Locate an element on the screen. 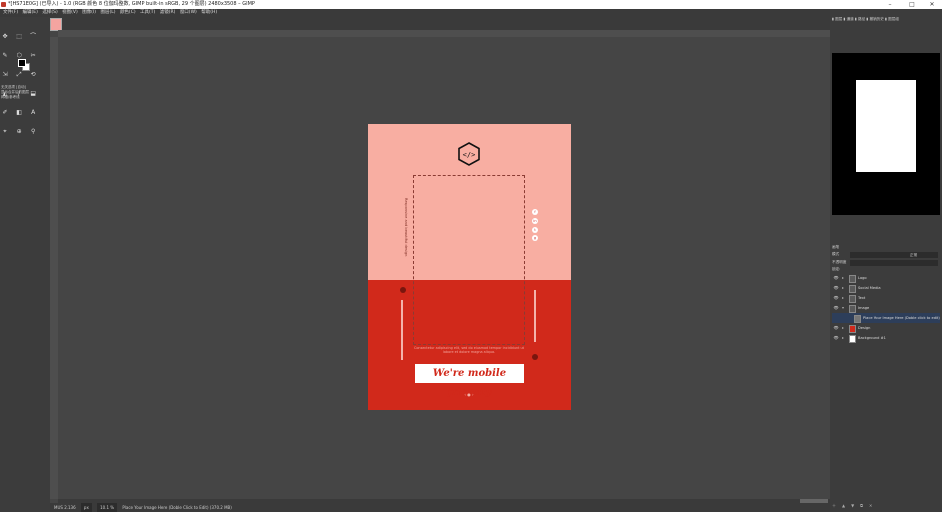 The width and height of the screenshot is (942, 512). raise-layer-icon: ▲ is located at coordinates (846, 505).